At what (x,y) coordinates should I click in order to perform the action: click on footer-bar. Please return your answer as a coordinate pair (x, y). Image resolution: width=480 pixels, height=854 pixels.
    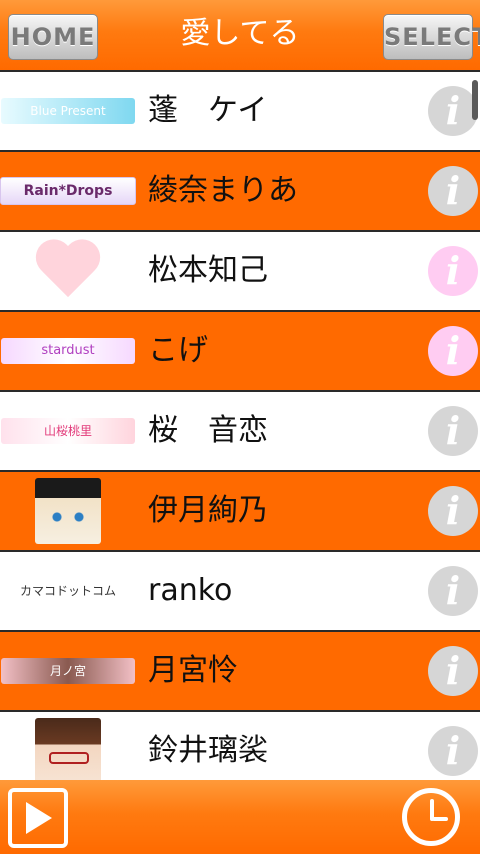
    Looking at the image, I should click on (240, 817).